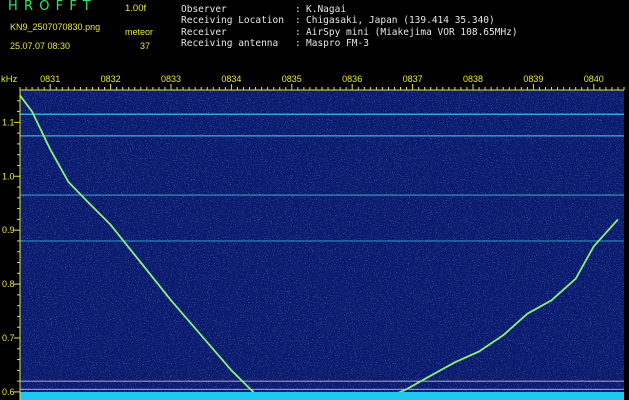 This screenshot has width=629, height=400. What do you see at coordinates (326, 9) in the screenshot?
I see `info-value-observer: K.Nagai` at bounding box center [326, 9].